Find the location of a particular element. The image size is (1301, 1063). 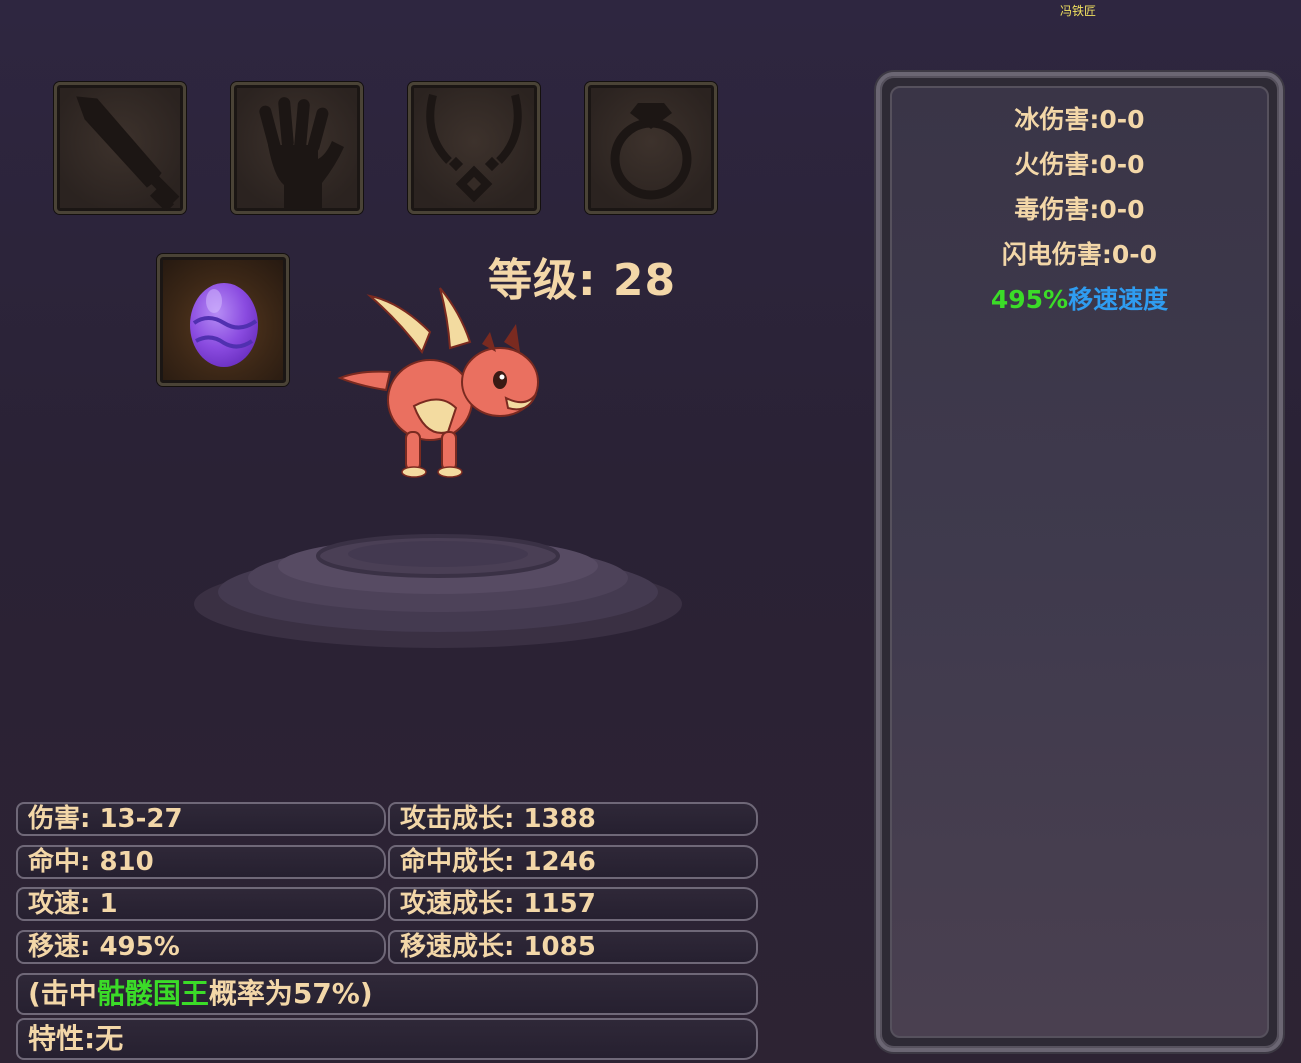

effect-target-name: 骷髅国王 is located at coordinates (152, 993).